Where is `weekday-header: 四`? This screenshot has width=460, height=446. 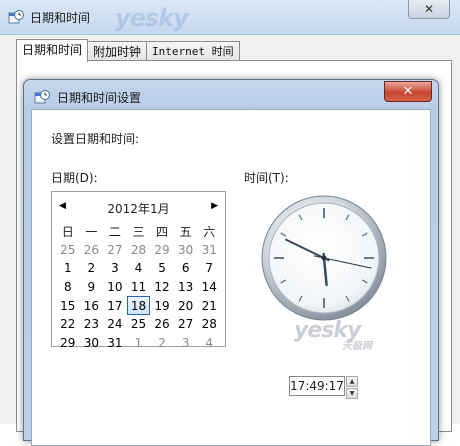 weekday-header: 四 is located at coordinates (162, 231).